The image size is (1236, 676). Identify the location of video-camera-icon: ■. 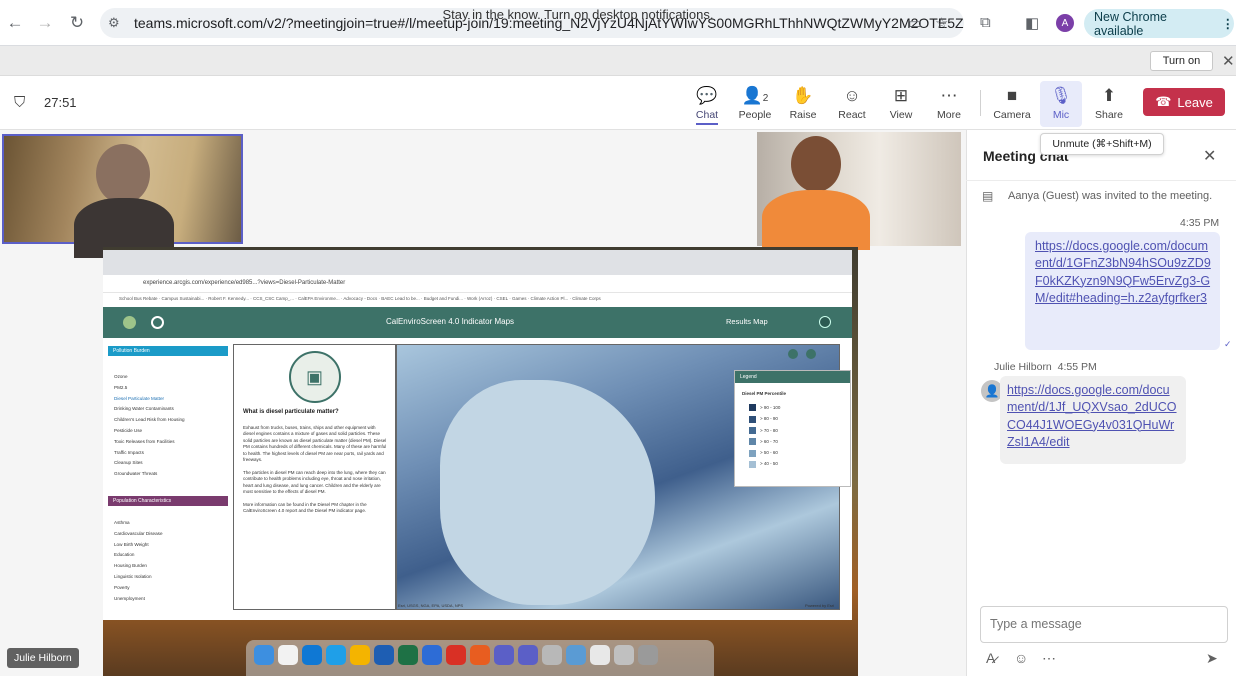
(1012, 95).